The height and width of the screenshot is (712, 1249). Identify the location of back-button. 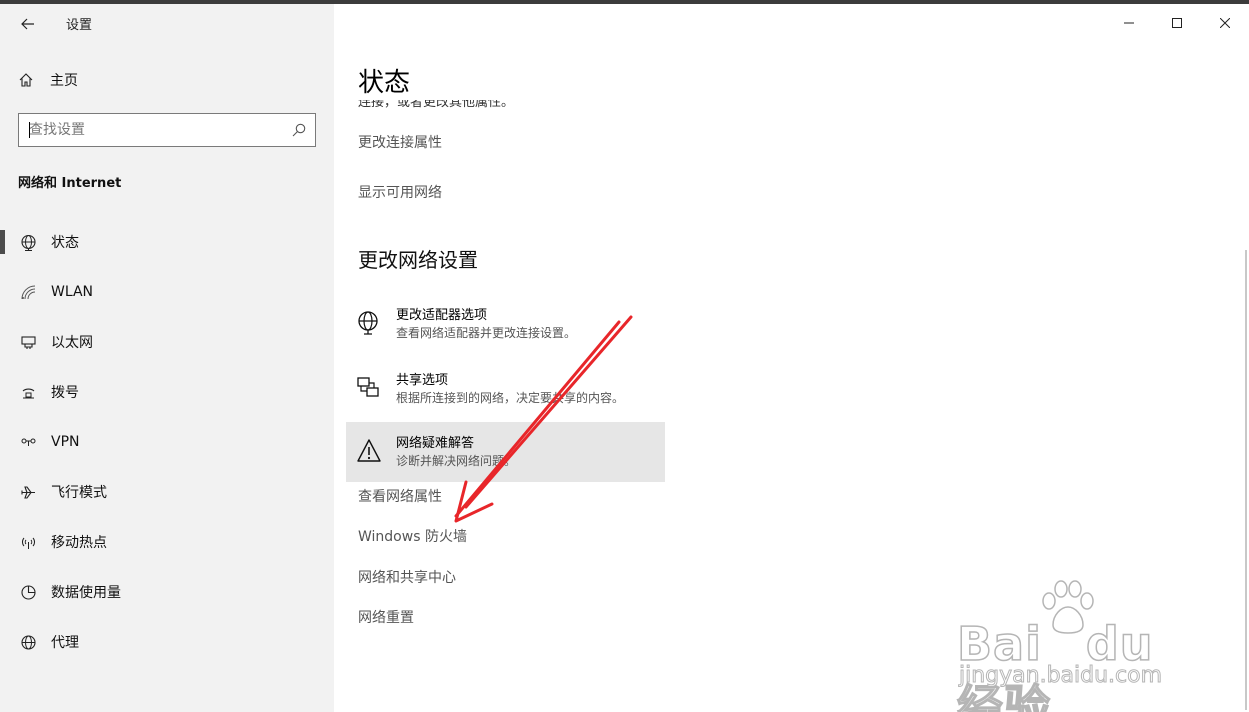
(28, 24).